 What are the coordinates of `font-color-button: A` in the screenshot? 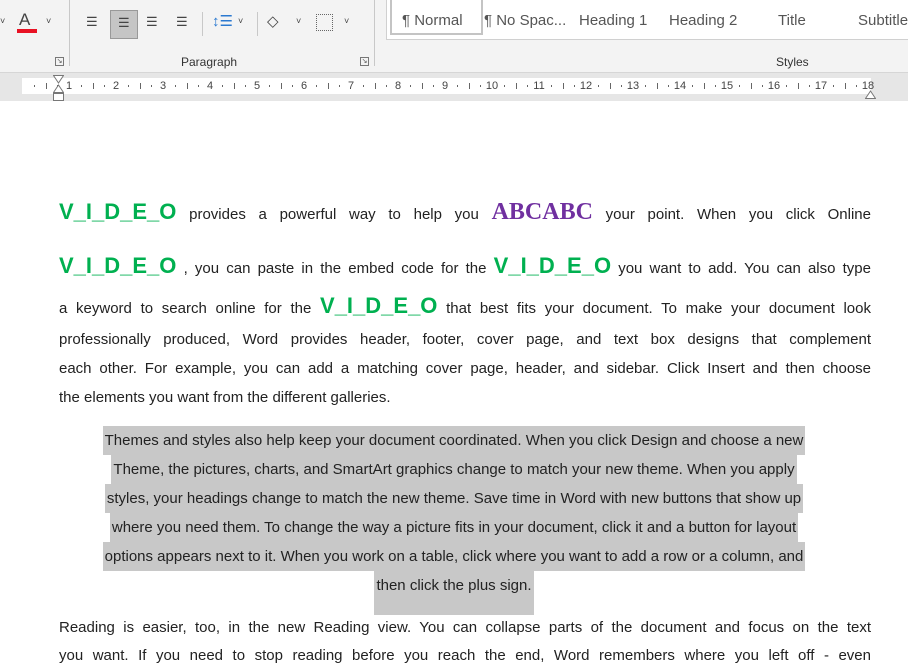 It's located at (27, 22).